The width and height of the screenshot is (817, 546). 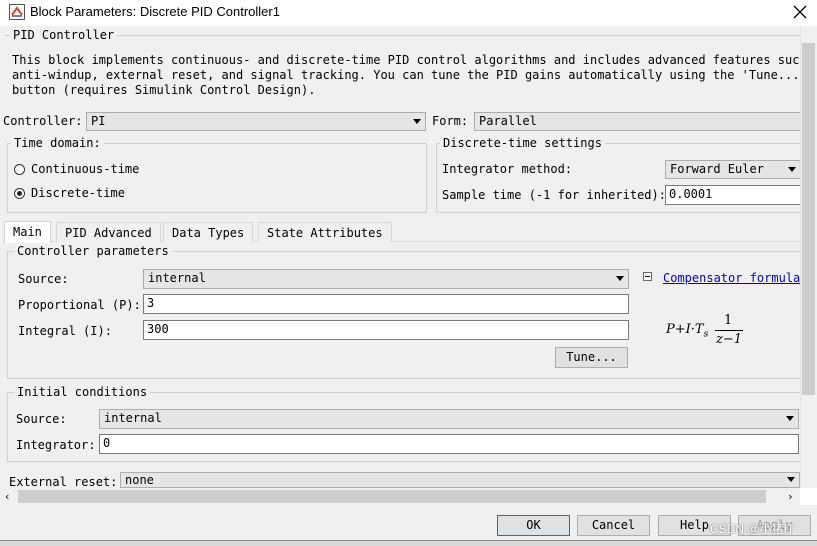 I want to click on params-source-value: internal, so click(x=177, y=278).